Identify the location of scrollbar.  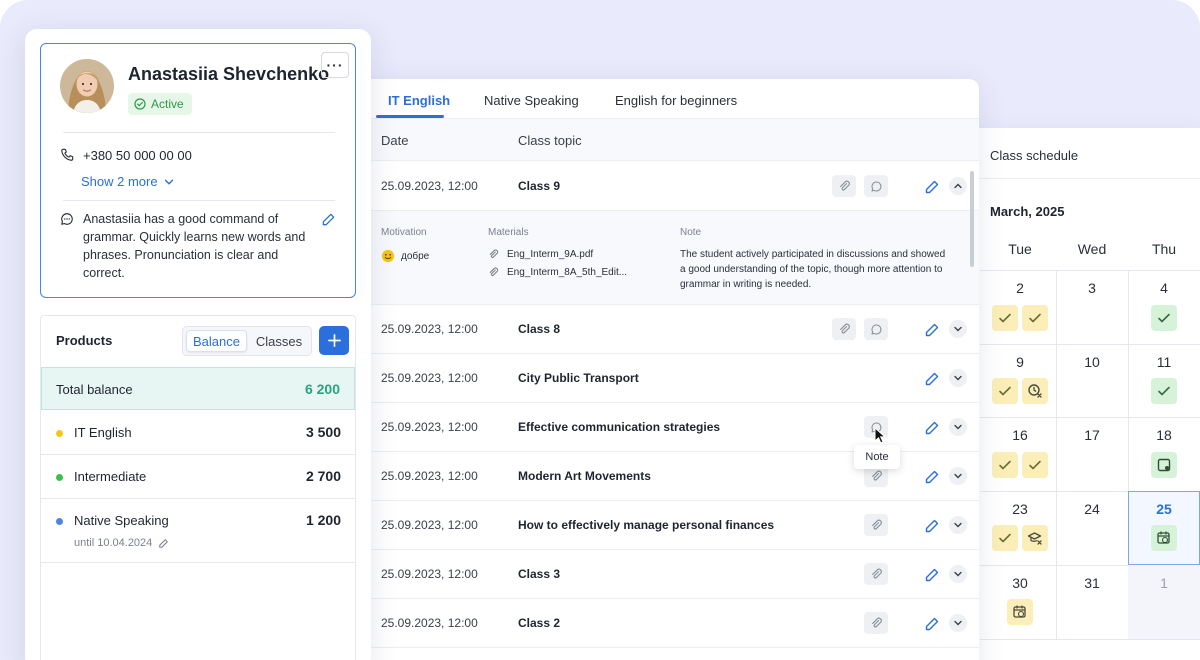
(972, 219).